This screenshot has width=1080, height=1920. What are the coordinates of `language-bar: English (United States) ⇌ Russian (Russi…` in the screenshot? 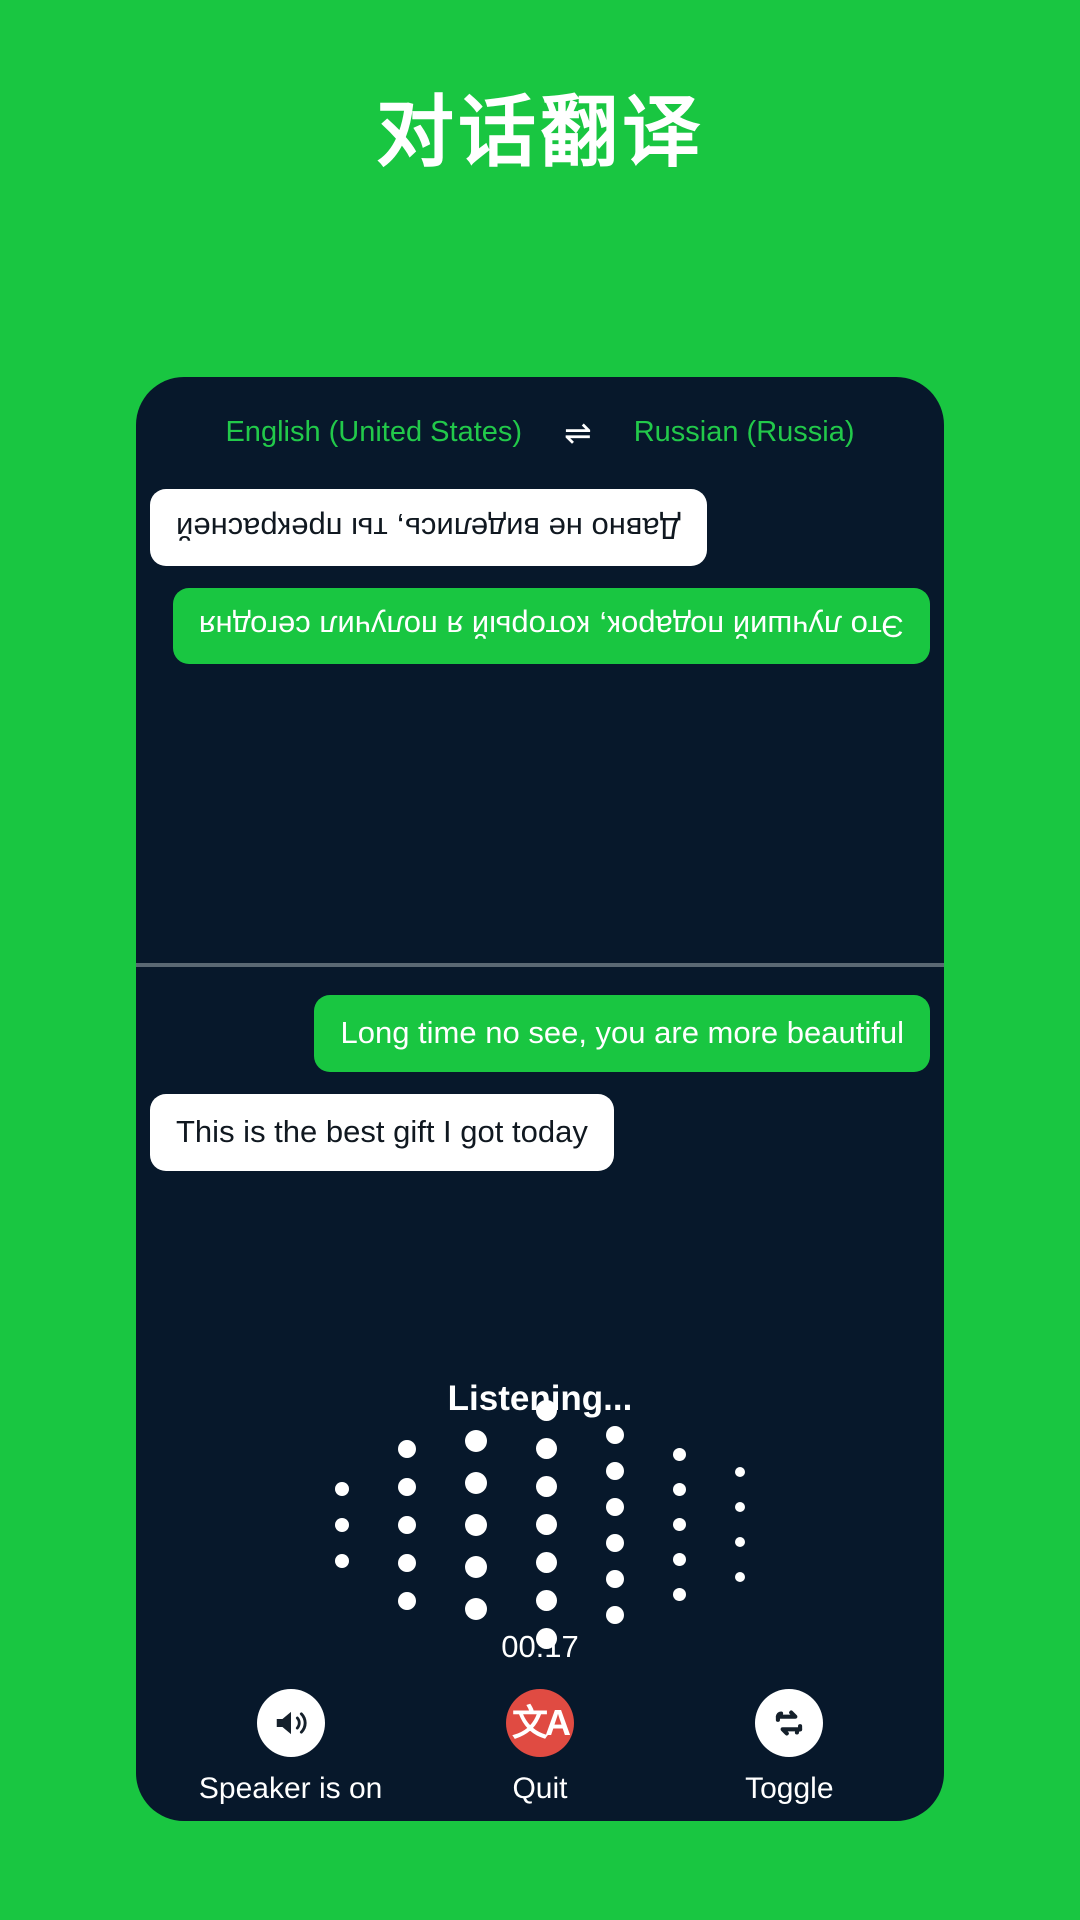 It's located at (540, 432).